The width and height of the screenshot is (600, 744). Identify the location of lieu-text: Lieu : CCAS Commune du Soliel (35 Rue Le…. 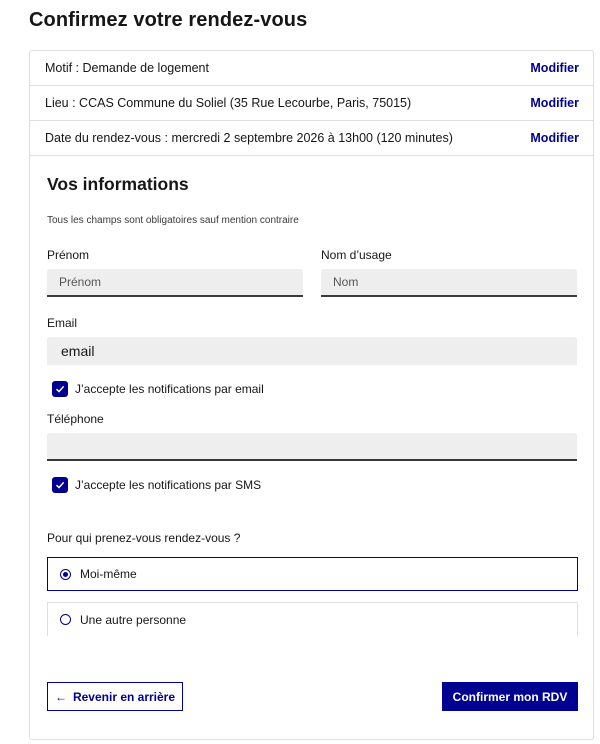
(228, 103).